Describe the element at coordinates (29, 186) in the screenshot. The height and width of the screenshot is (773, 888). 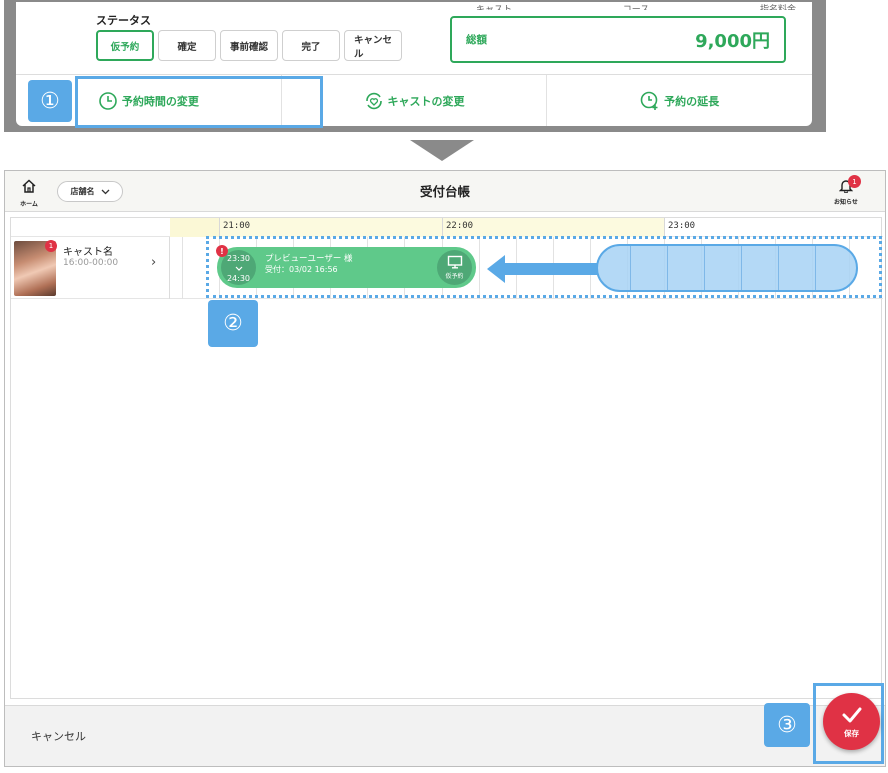
I see `home-icon` at that location.